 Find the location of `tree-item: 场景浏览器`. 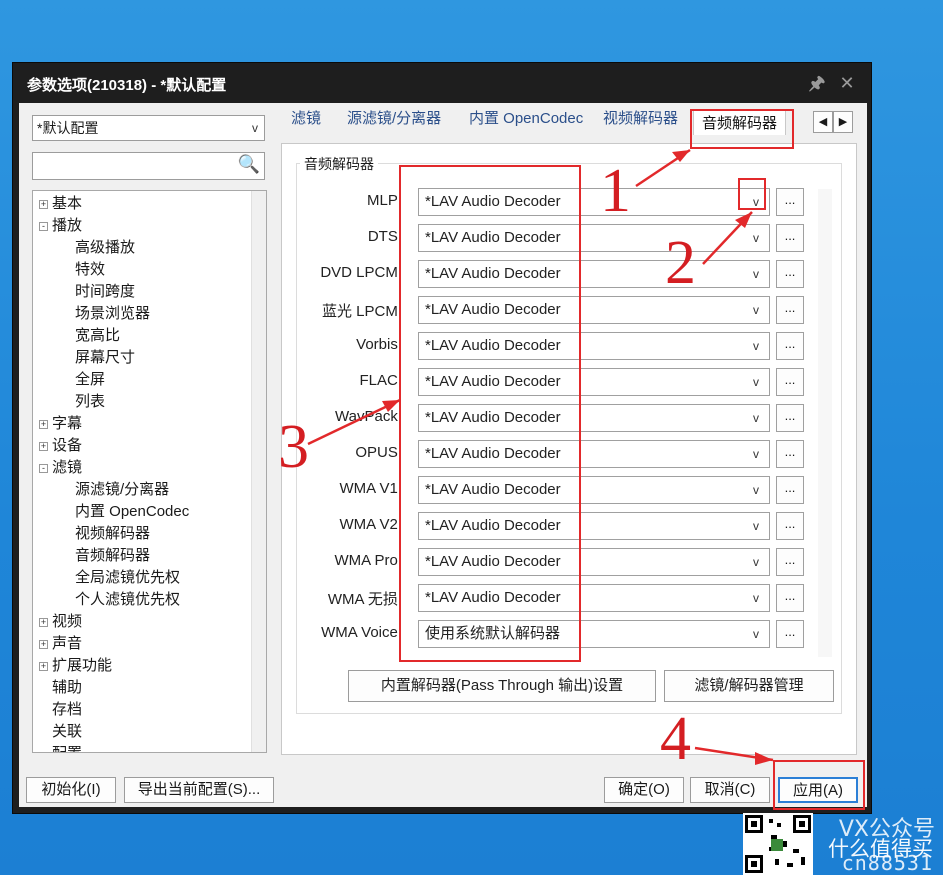

tree-item: 场景浏览器 is located at coordinates (112, 314).